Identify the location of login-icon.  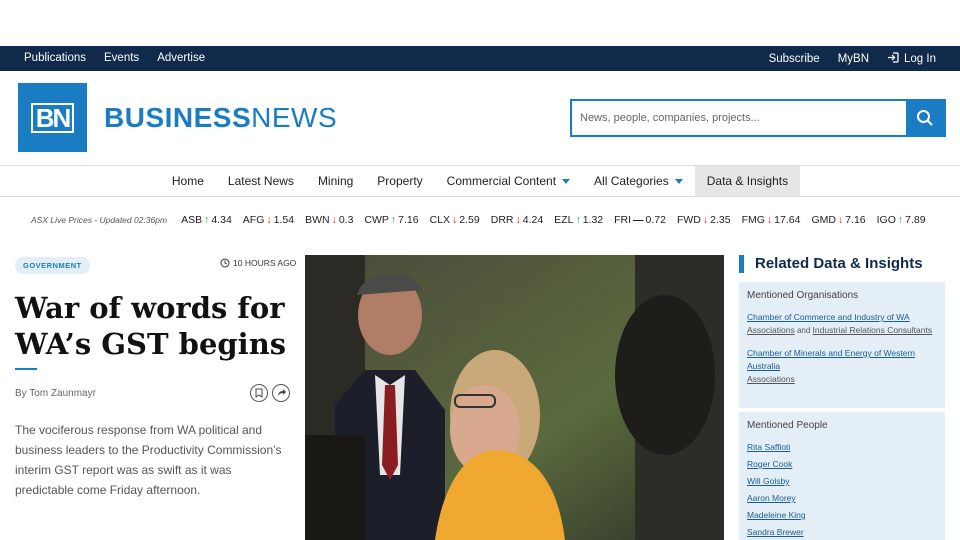
(893, 59).